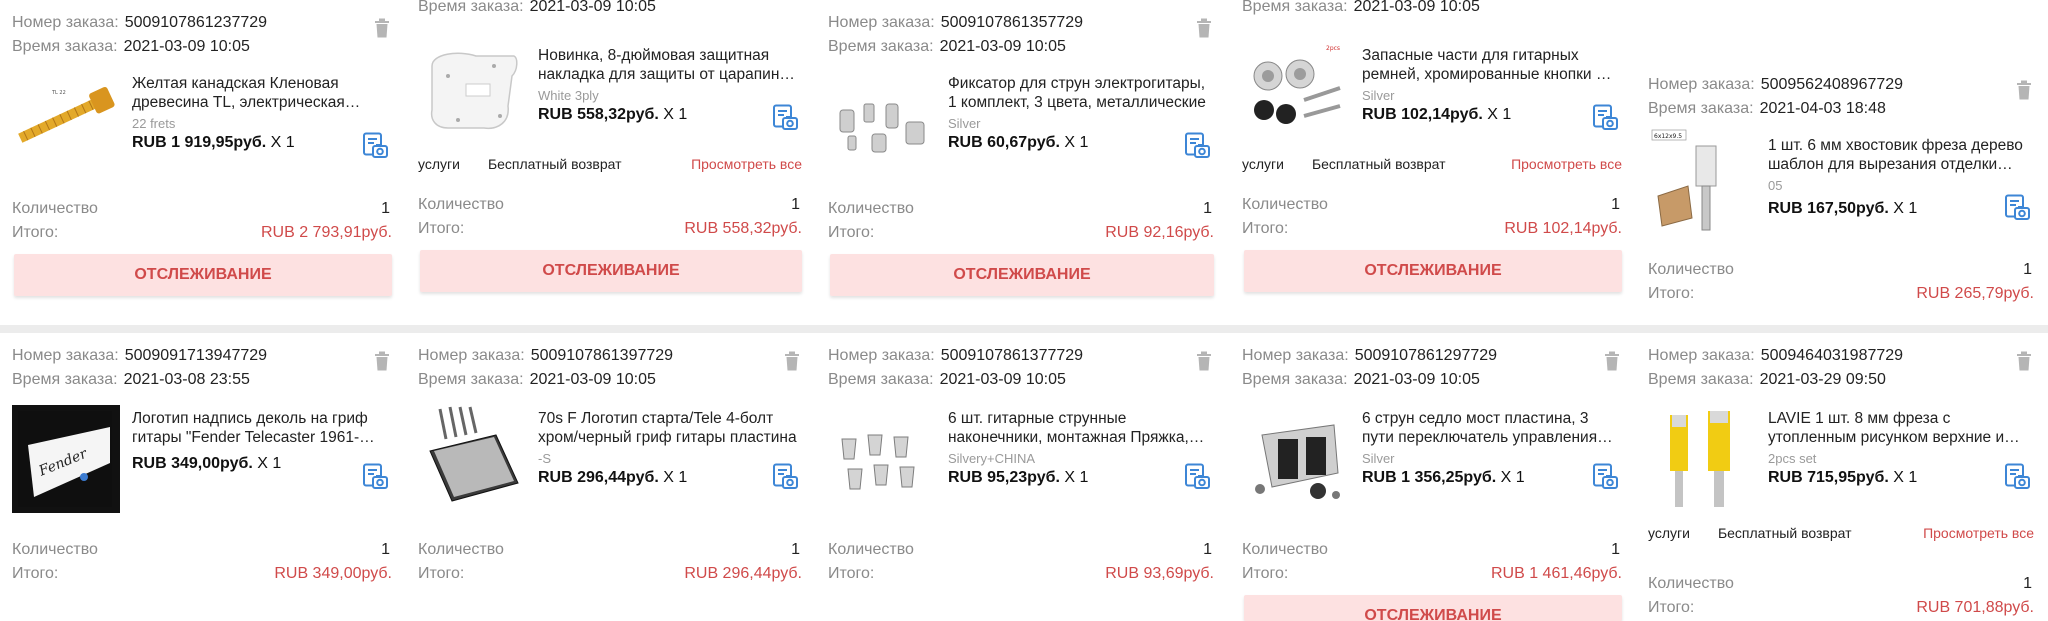 This screenshot has width=2048, height=621. I want to click on total-value: RUB 1 461,46руб., so click(1556, 573).